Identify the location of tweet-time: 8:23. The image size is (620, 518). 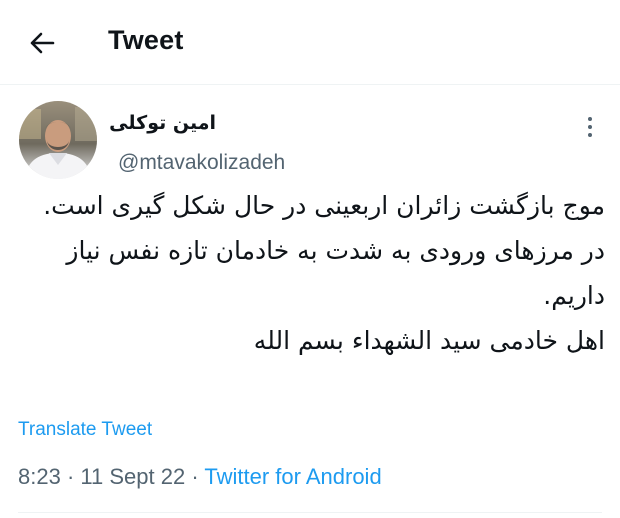
(39, 476).